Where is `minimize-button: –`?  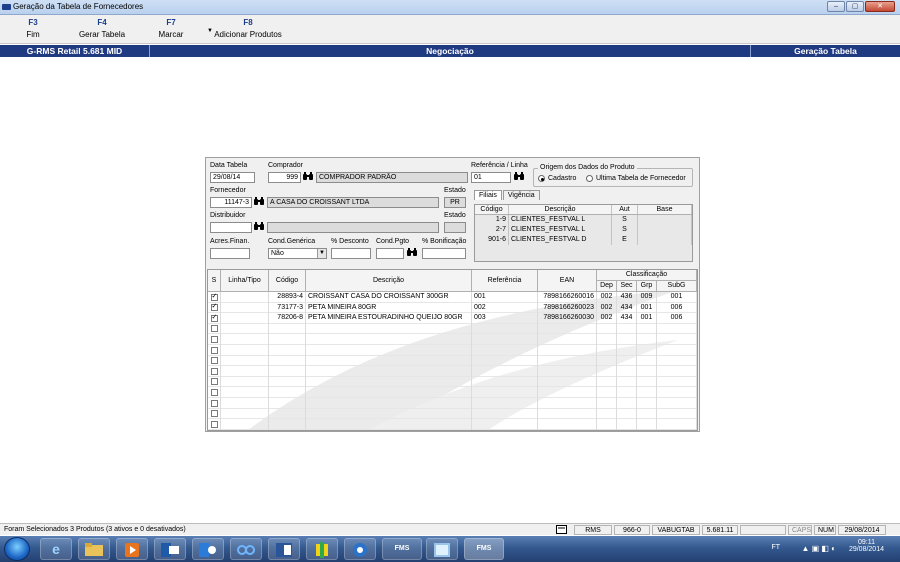 minimize-button: – is located at coordinates (836, 6).